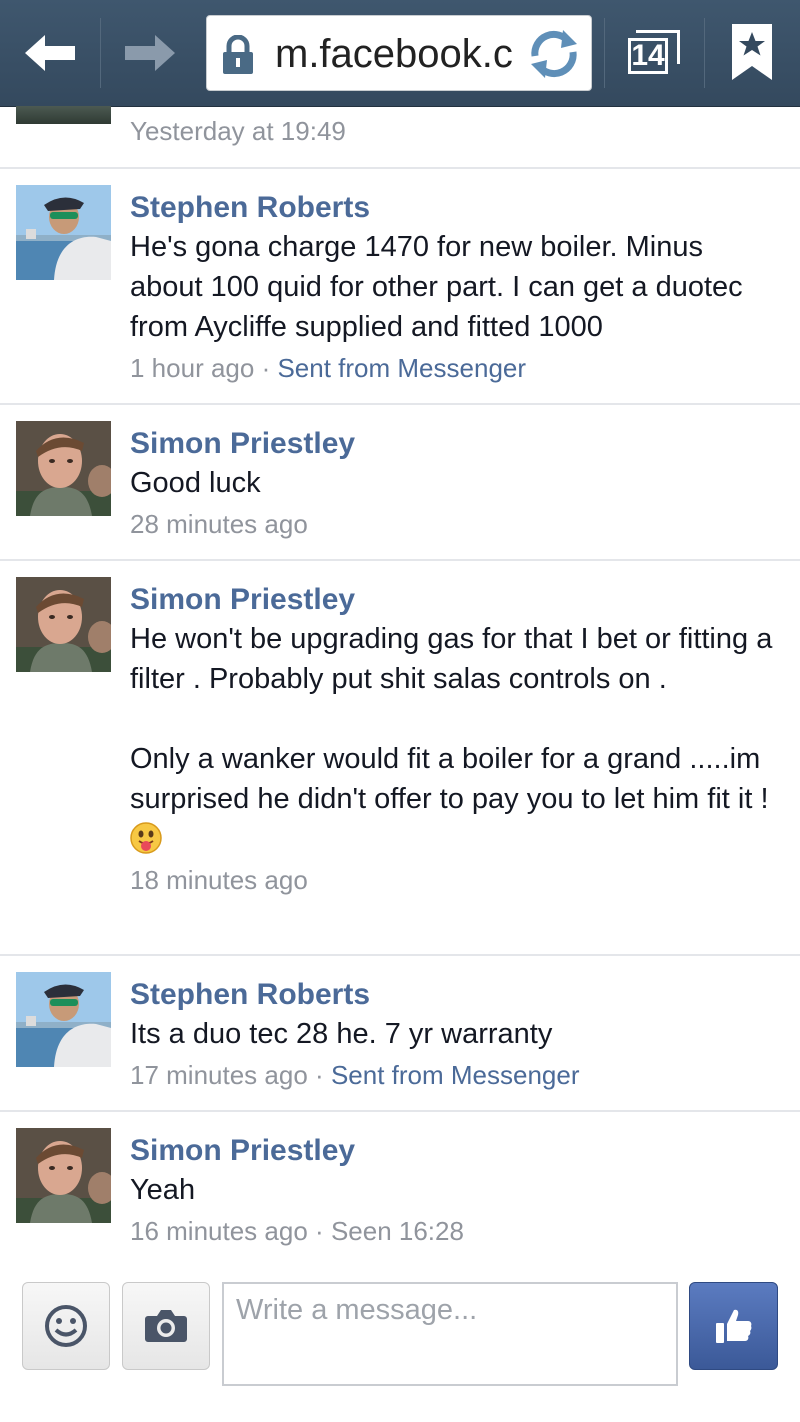 The height and width of the screenshot is (1422, 800). I want to click on address-bar: m.facebook.c, so click(399, 53).